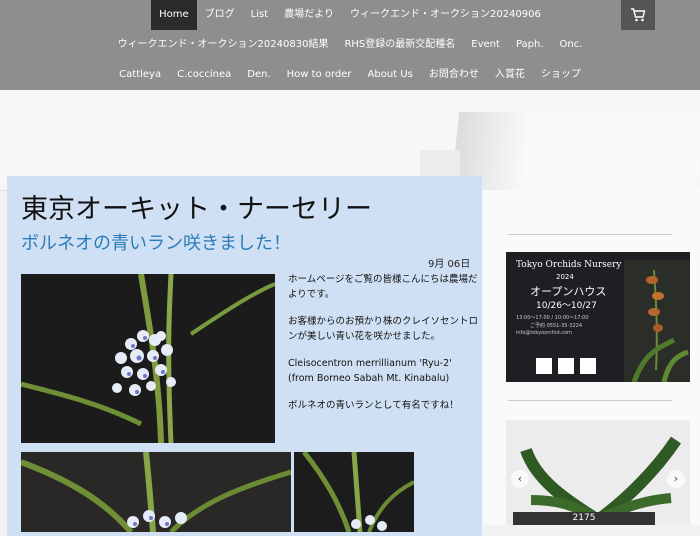 Image resolution: width=700 pixels, height=536 pixels. What do you see at coordinates (544, 333) in the screenshot?
I see `poster-email: info@tokyoorchid.com` at bounding box center [544, 333].